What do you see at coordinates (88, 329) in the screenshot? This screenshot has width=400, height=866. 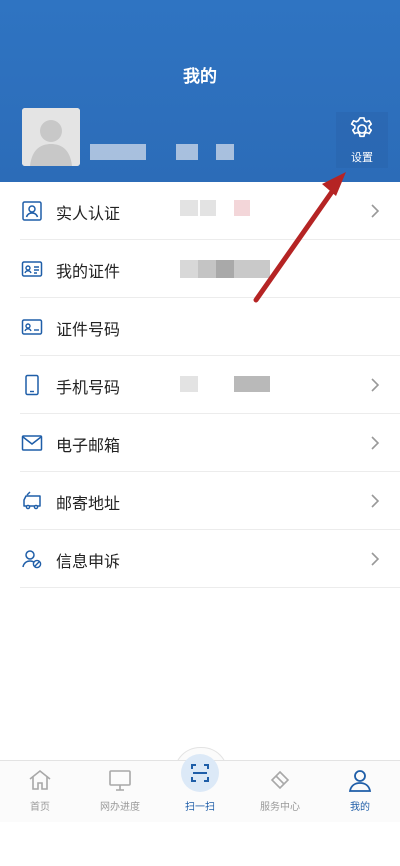 I see `menu-item-label: 证件号码` at bounding box center [88, 329].